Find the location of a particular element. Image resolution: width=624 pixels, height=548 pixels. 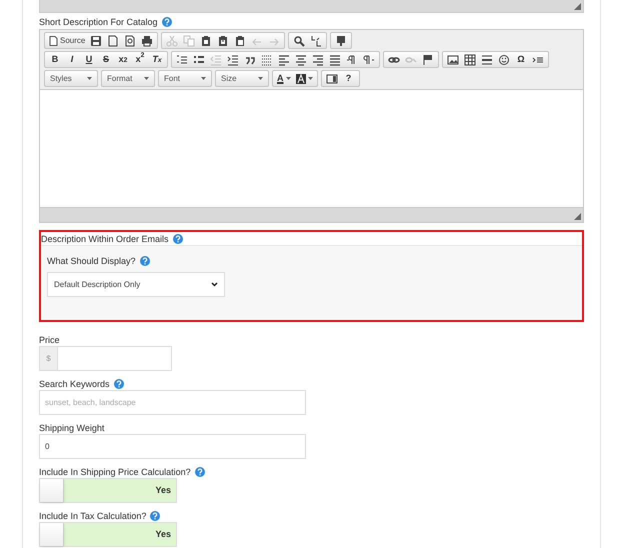

toolbar-dropdown: Styles is located at coordinates (71, 78).